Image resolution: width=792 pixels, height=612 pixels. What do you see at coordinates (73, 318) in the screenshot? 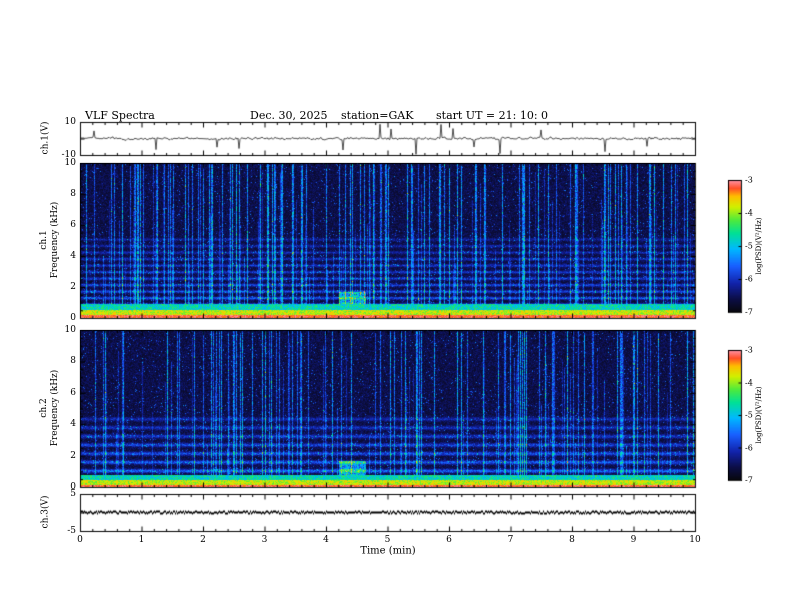
I see `y-tick-label: 0` at bounding box center [73, 318].